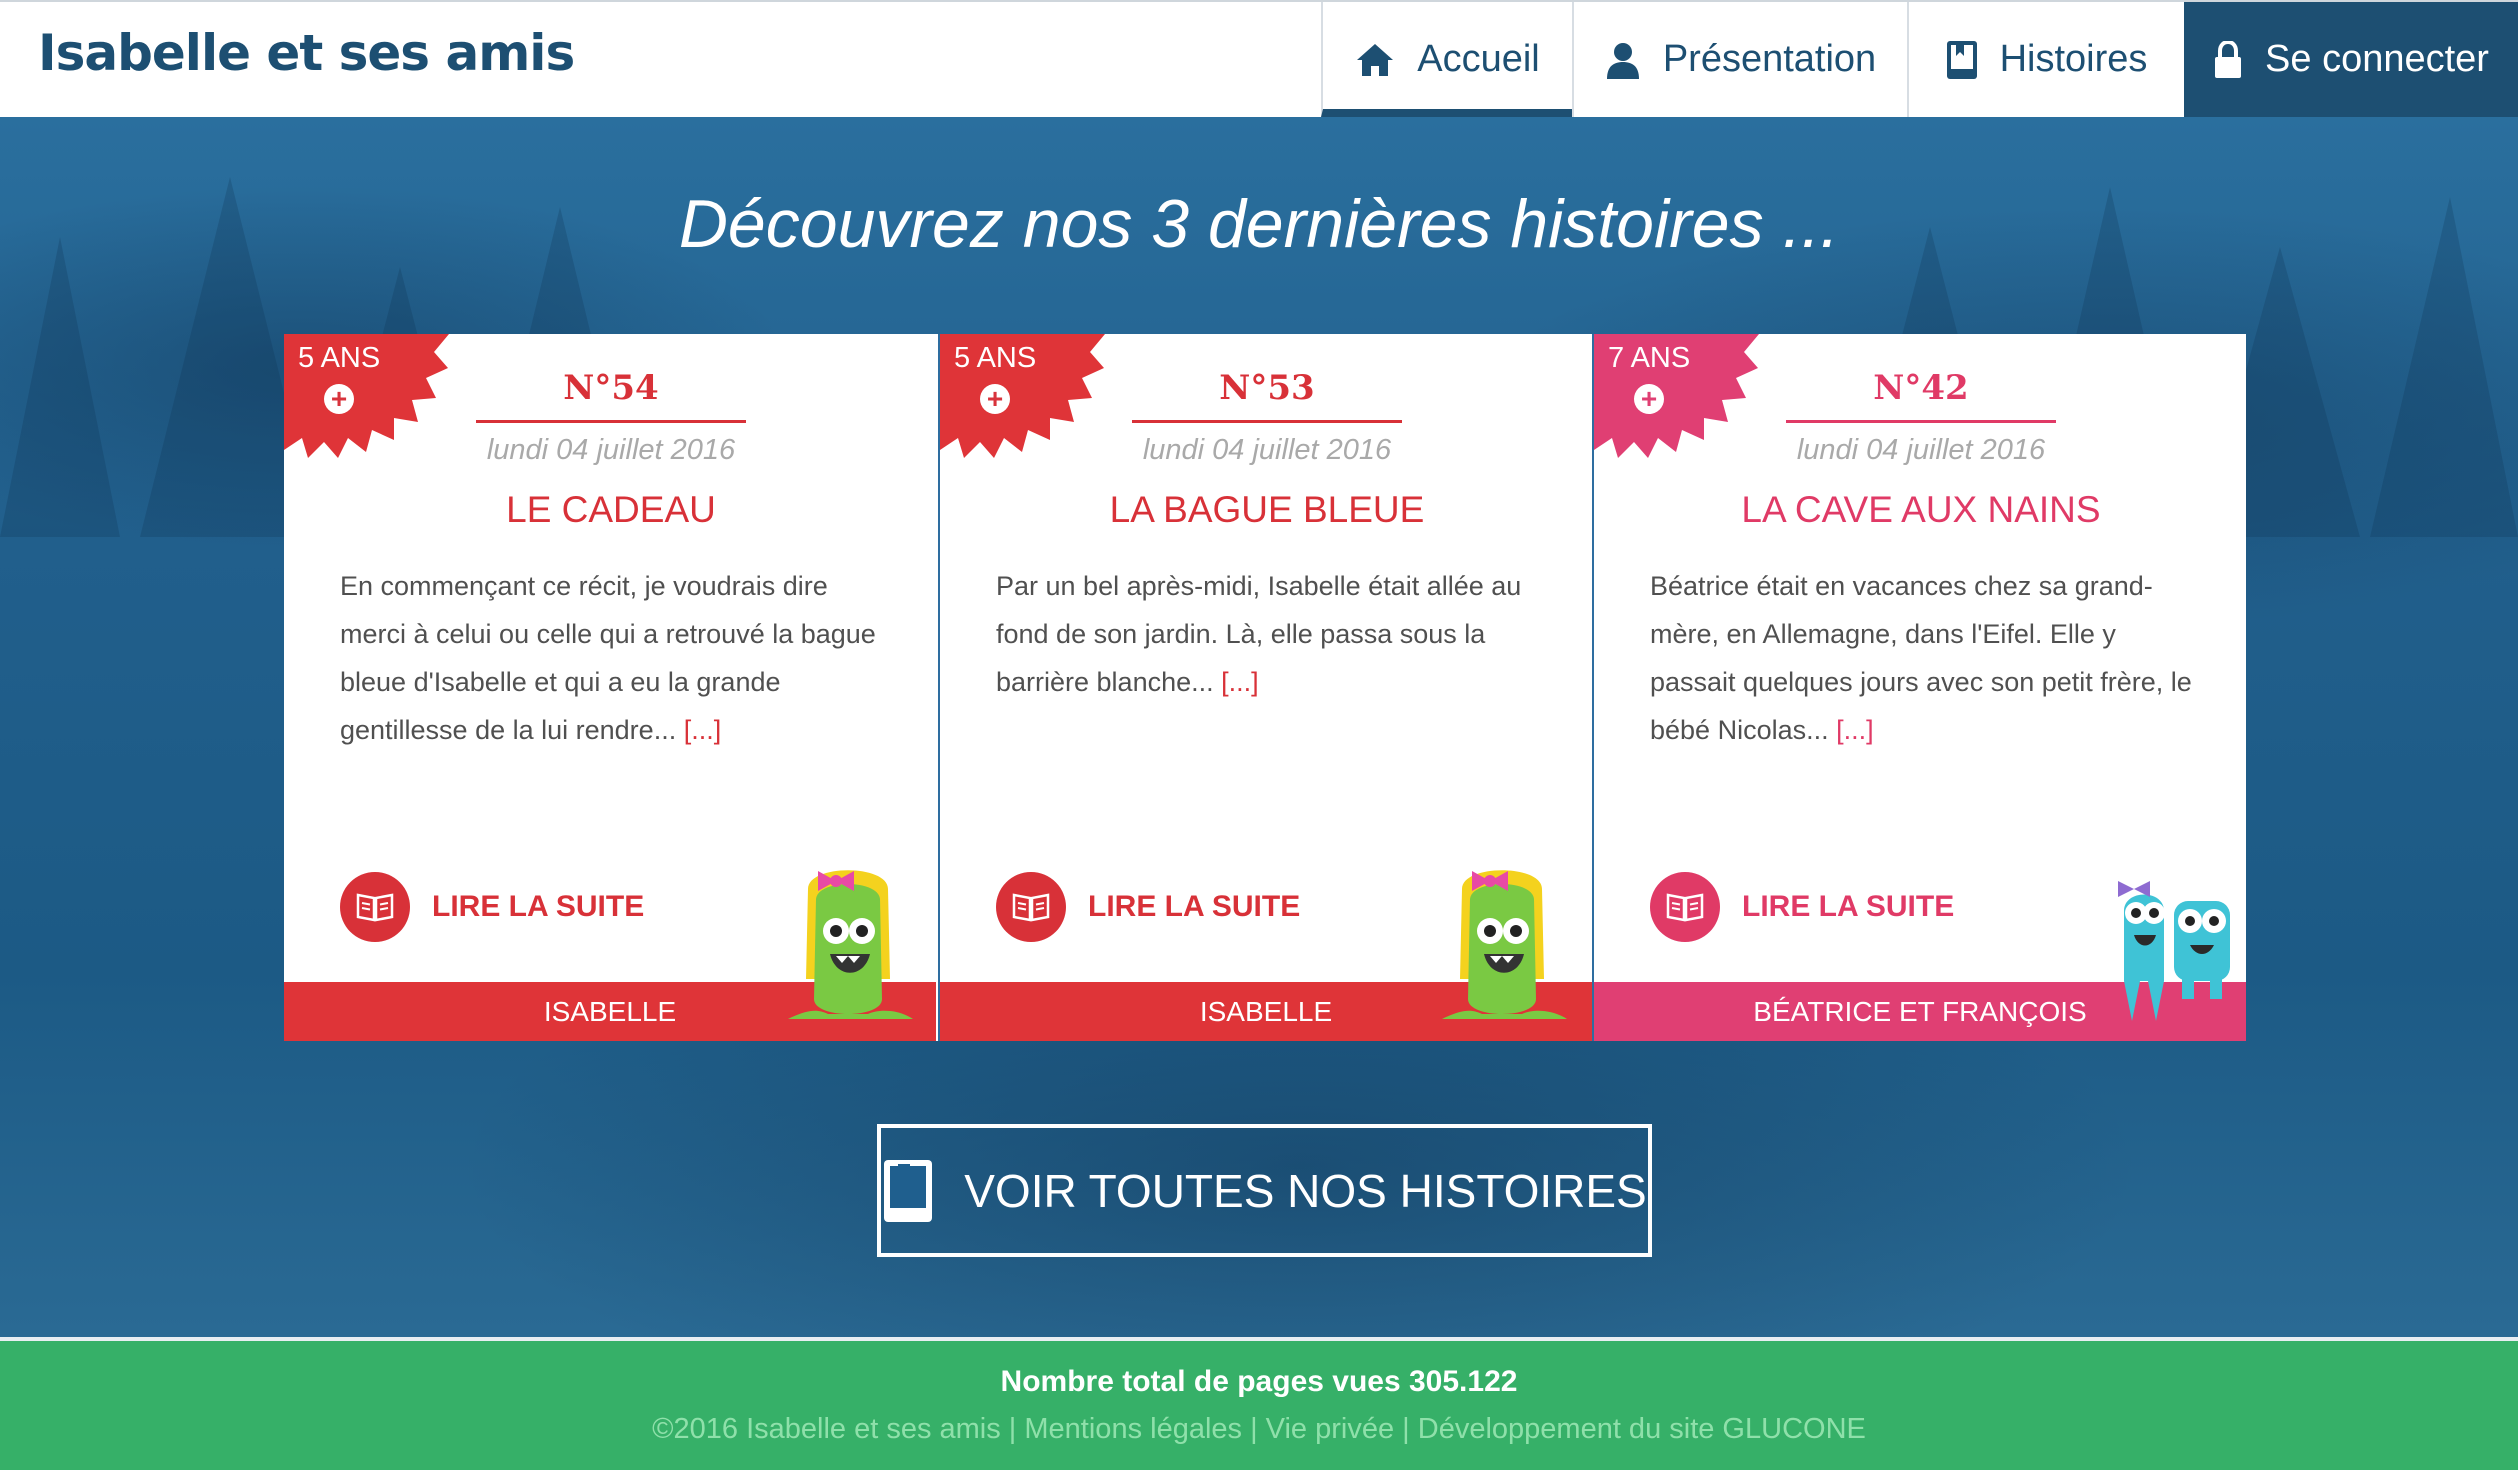  What do you see at coordinates (1478, 59) in the screenshot?
I see `nav-label: Accueil` at bounding box center [1478, 59].